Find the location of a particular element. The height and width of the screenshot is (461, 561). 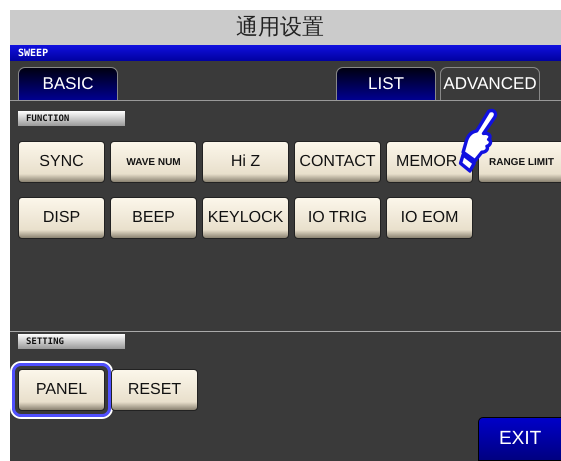

function-button: DISP is located at coordinates (61, 218).